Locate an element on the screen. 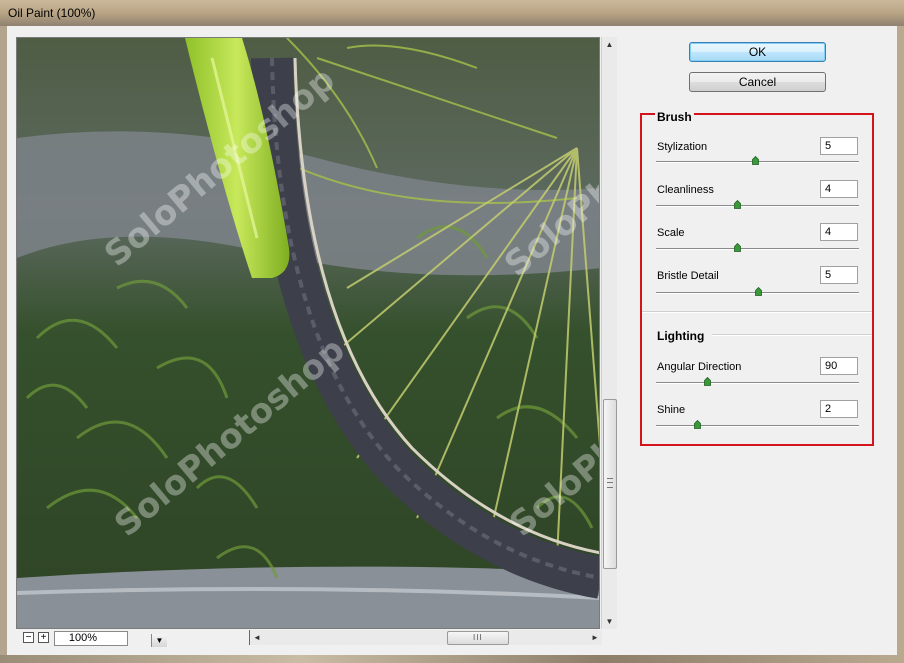  background-bottom is located at coordinates (452, 659).